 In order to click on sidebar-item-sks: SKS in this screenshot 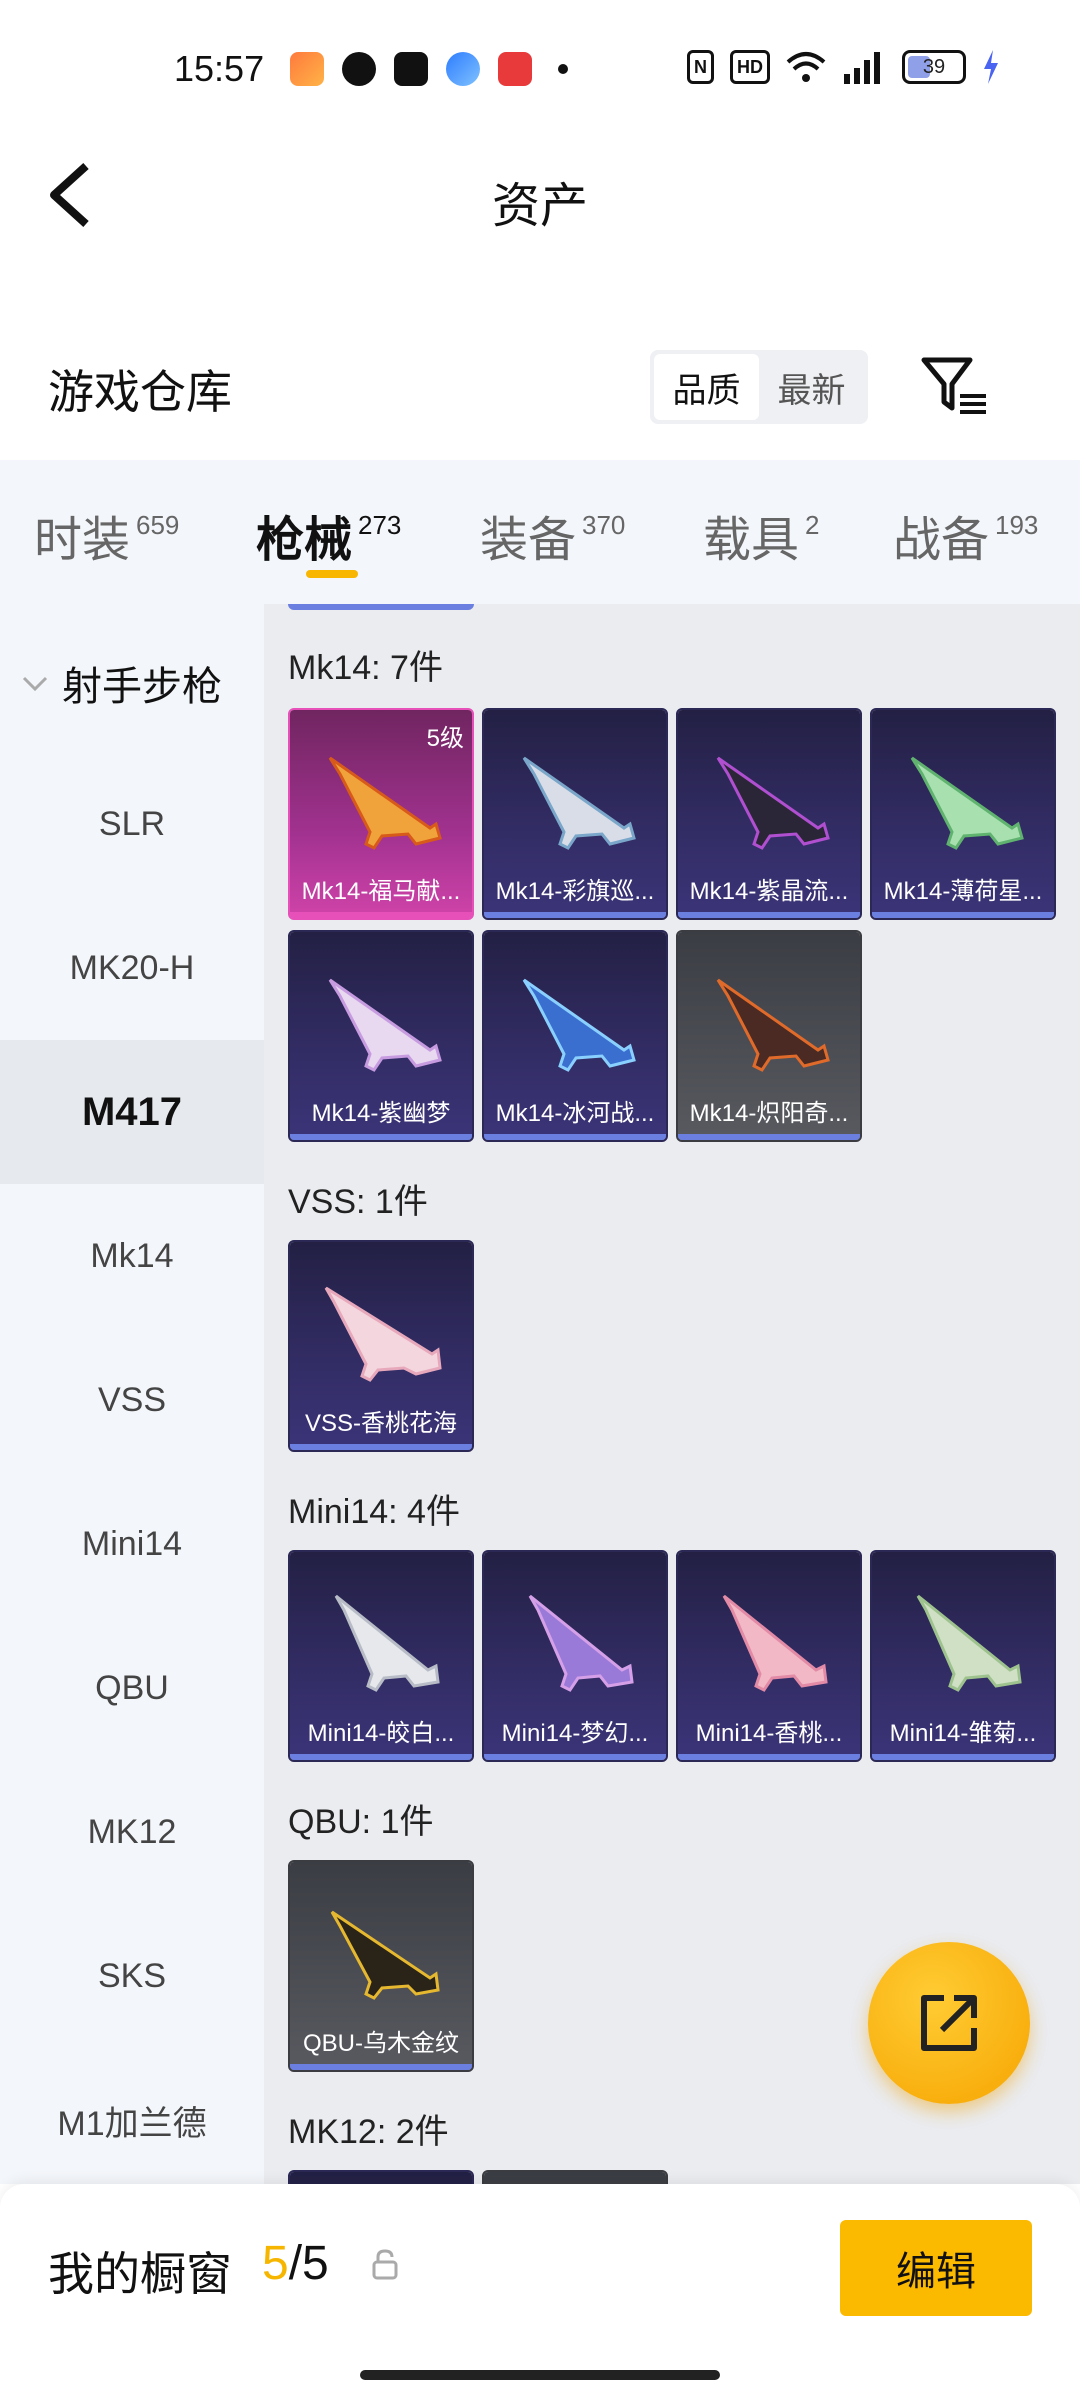, I will do `click(132, 1976)`.